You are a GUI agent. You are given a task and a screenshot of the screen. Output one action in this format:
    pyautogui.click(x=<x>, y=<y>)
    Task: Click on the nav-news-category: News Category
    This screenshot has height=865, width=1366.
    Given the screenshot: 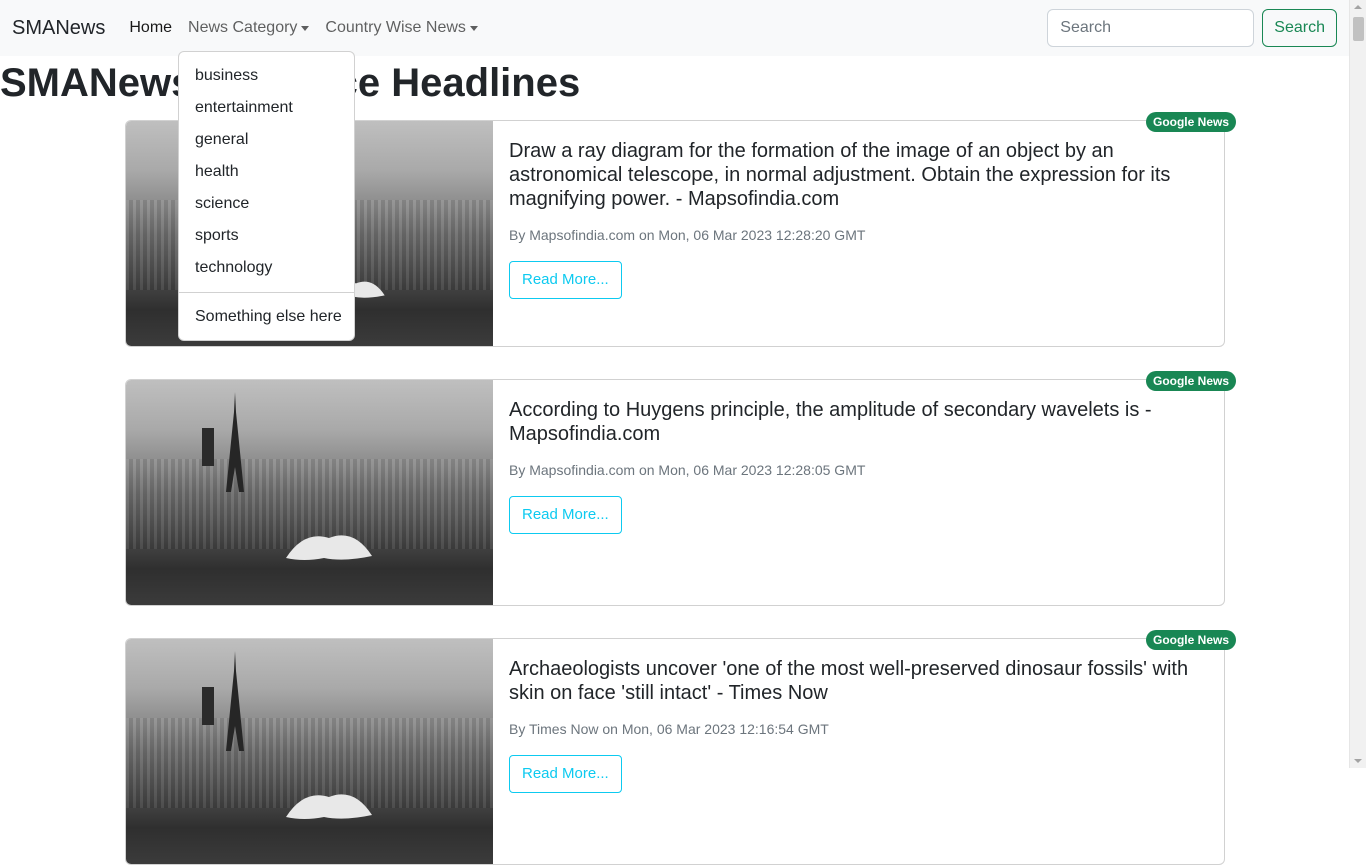 What is the action you would take?
    pyautogui.click(x=248, y=28)
    